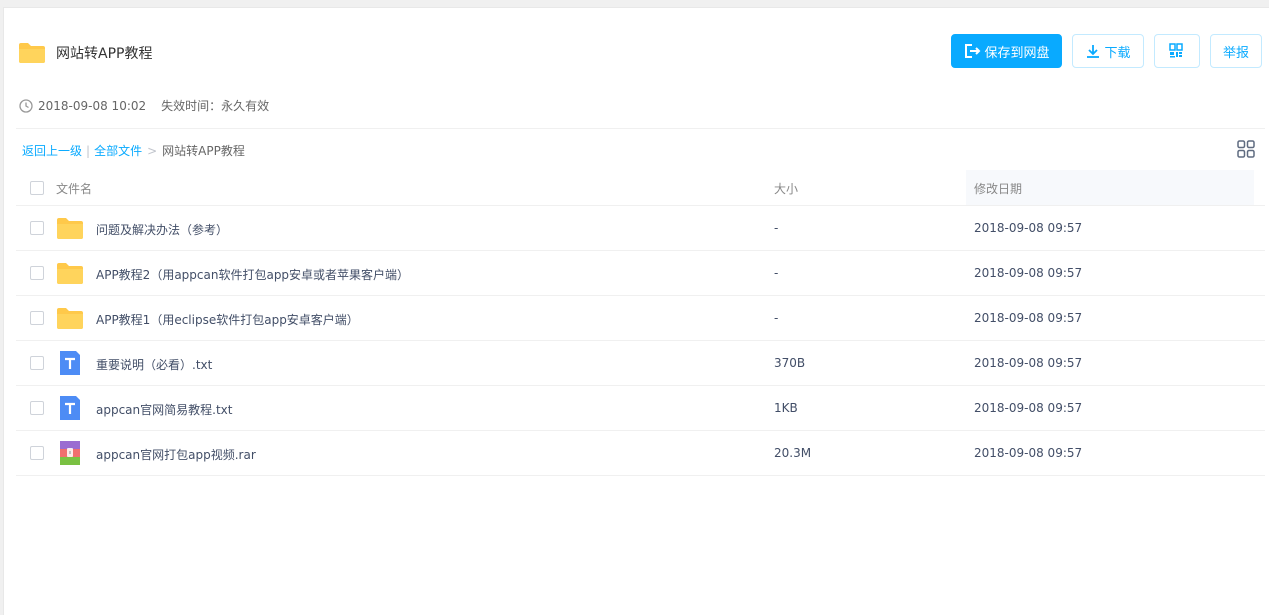 This screenshot has width=1269, height=615. What do you see at coordinates (973, 51) in the screenshot?
I see `save-icon` at bounding box center [973, 51].